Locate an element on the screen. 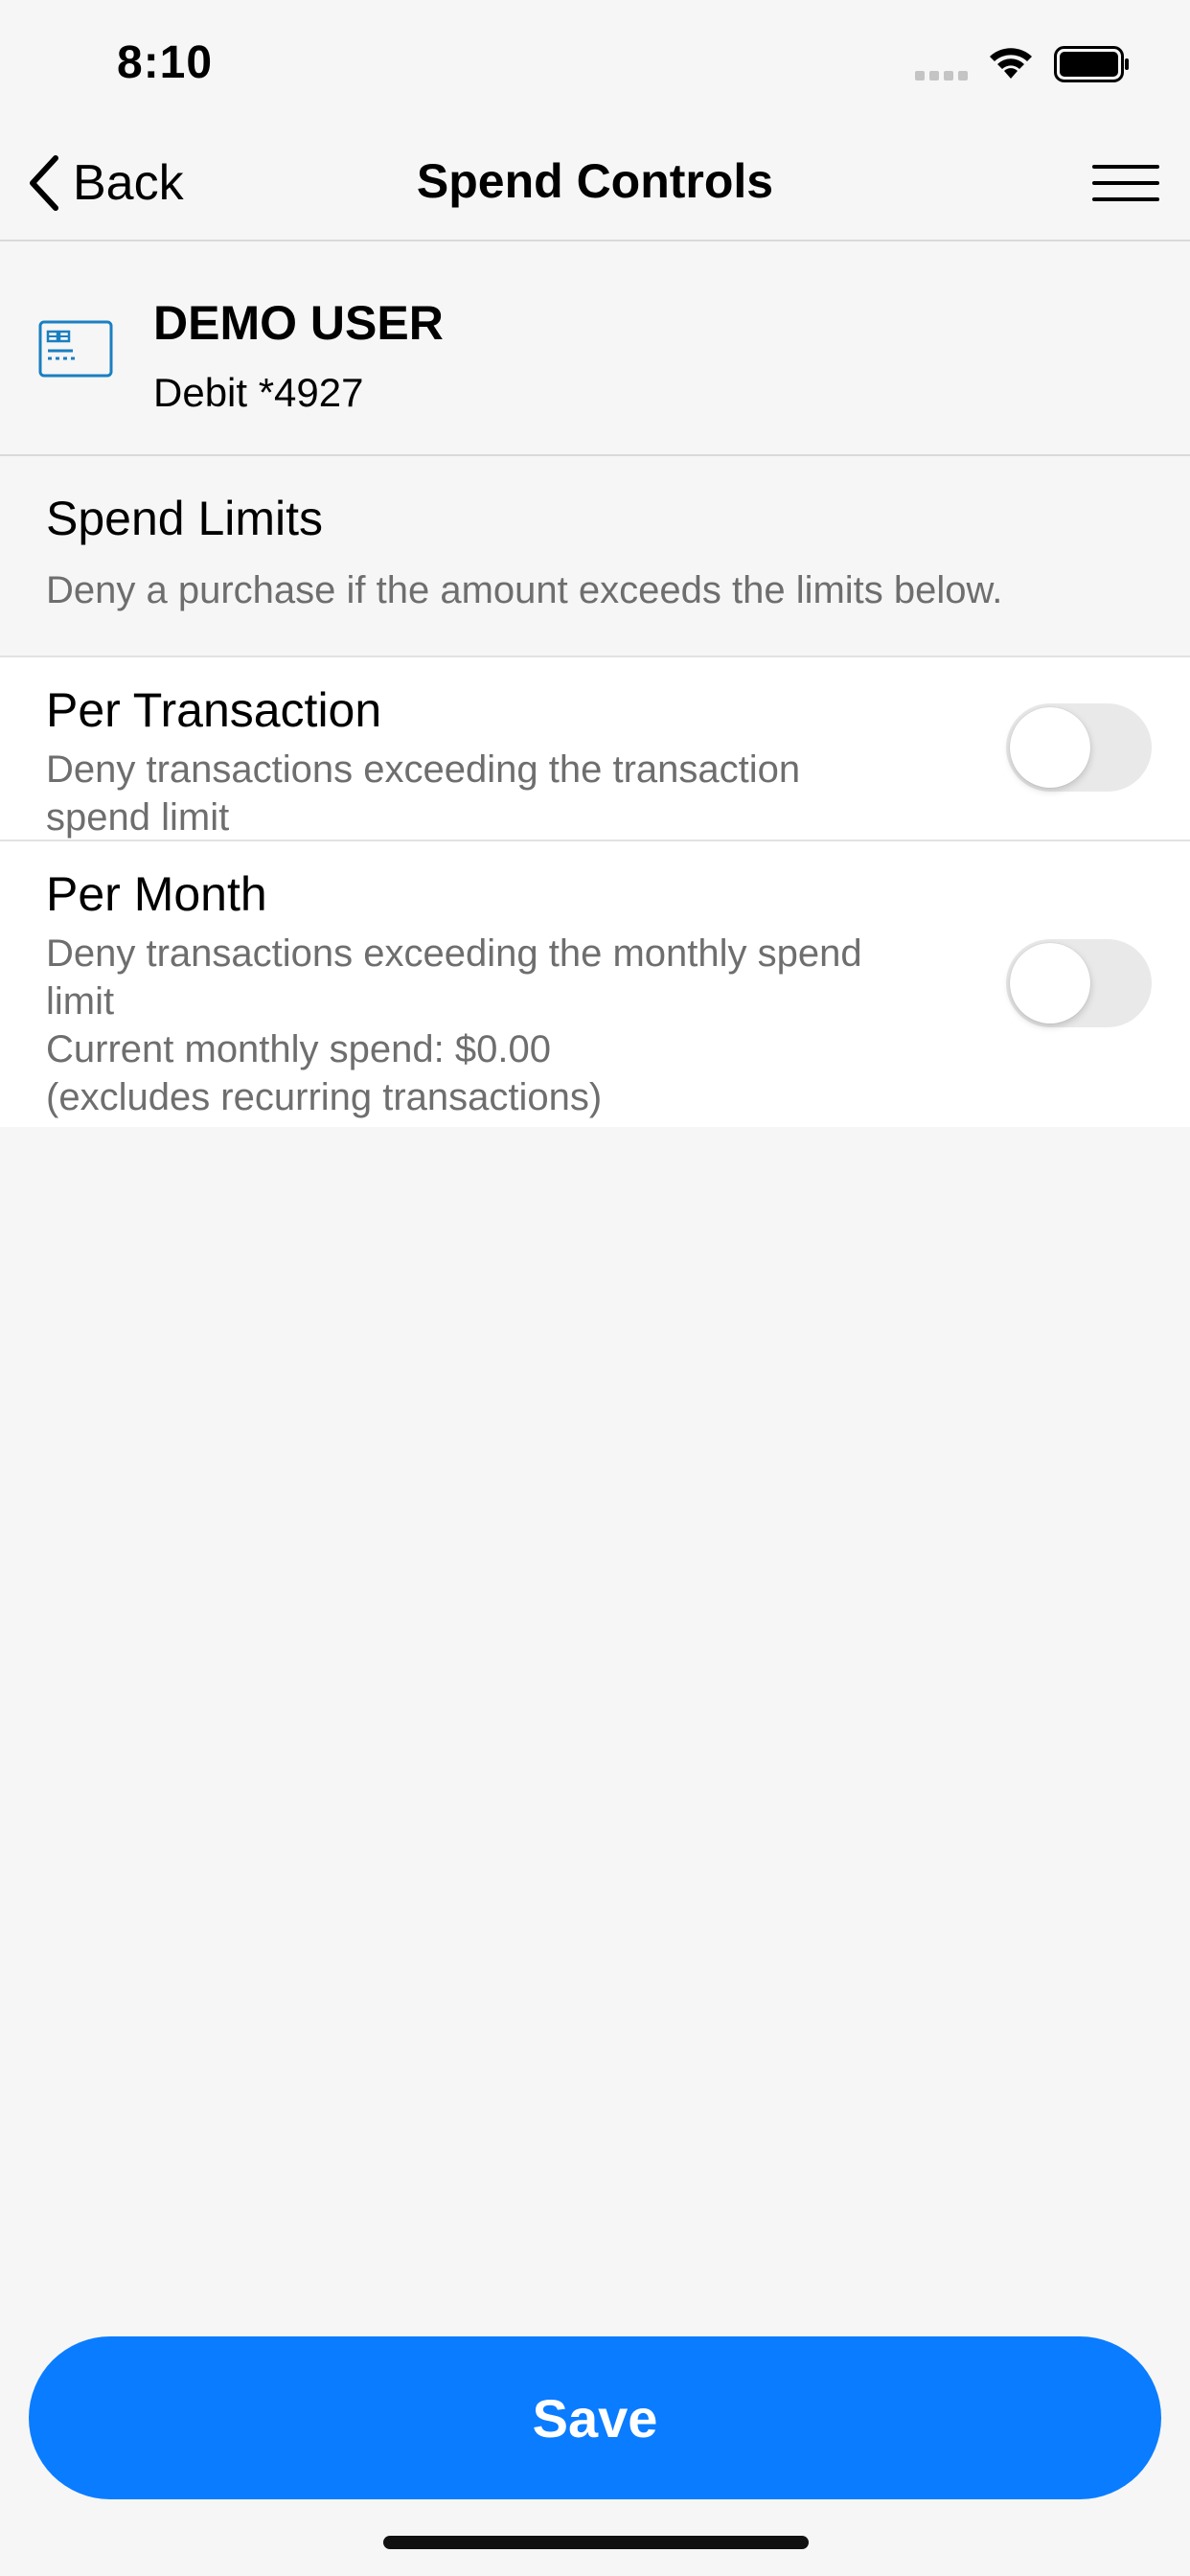 This screenshot has width=1190, height=2576. cellular-signal-icon is located at coordinates (942, 75).